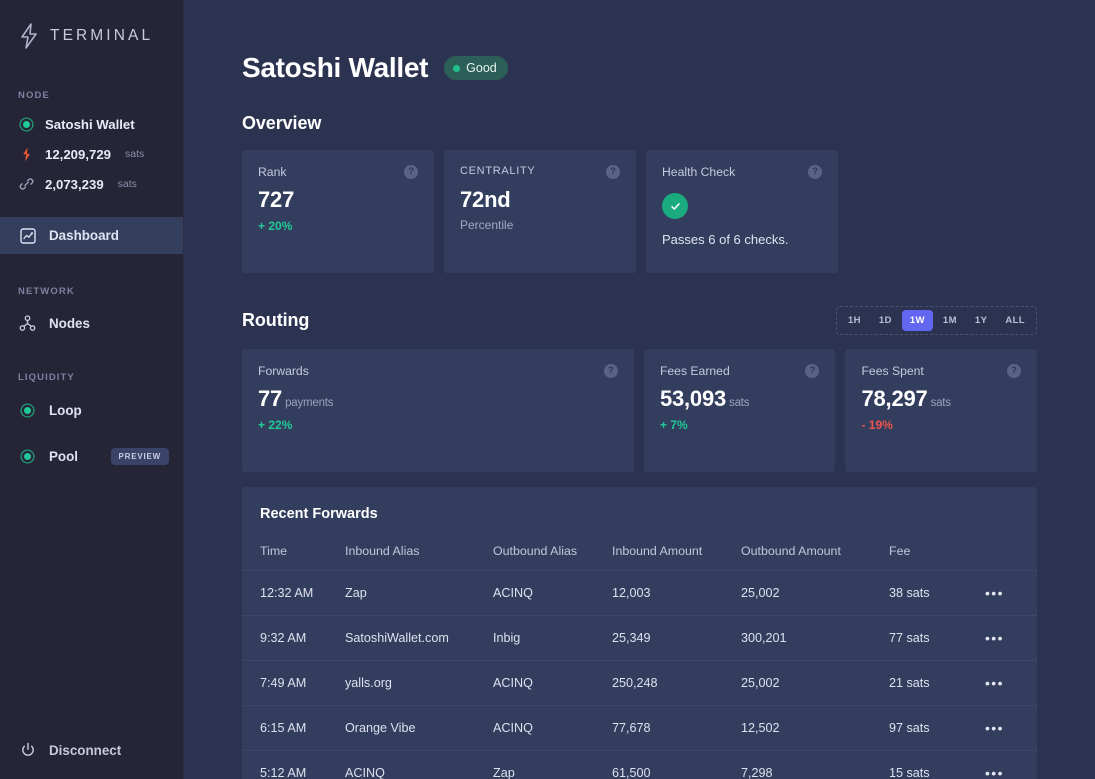  Describe the element at coordinates (91, 323) in the screenshot. I see `sidebar-item-nodes: Nodes` at that location.